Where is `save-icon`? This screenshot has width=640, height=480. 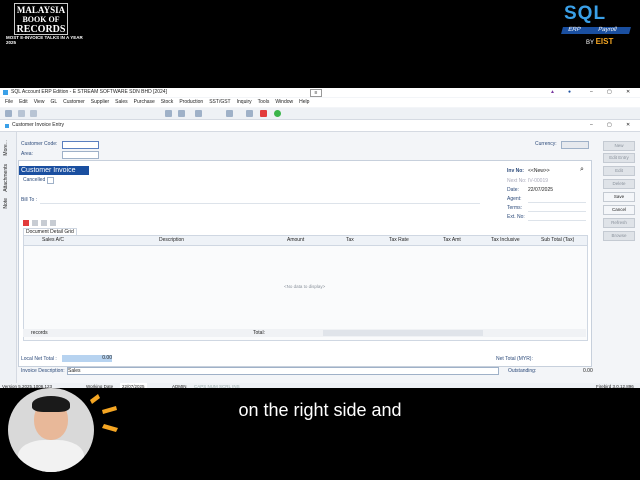
save-icon is located at coordinates (168, 113).